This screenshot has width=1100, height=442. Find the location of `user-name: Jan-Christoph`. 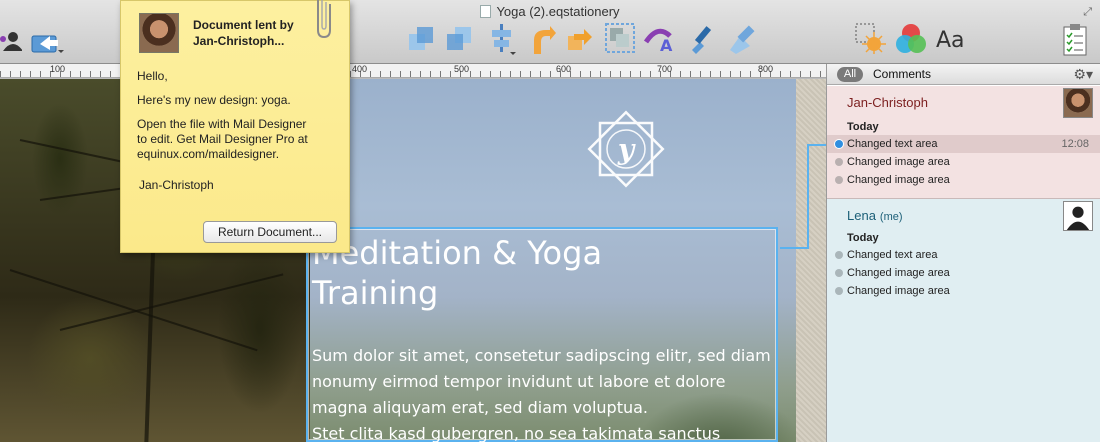

user-name: Jan-Christoph is located at coordinates (887, 102).